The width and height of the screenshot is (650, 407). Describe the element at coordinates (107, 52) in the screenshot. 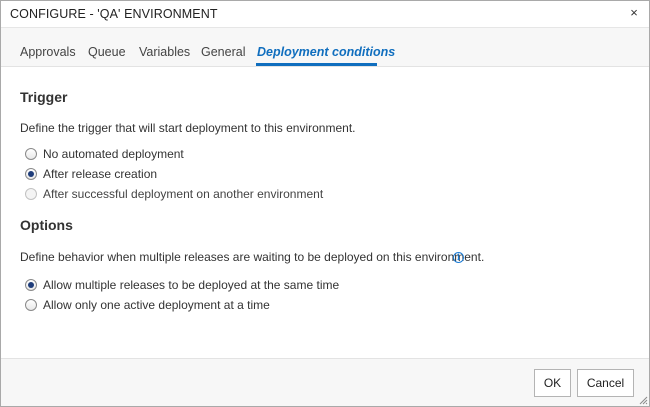

I see `tab-queue: Queue` at that location.